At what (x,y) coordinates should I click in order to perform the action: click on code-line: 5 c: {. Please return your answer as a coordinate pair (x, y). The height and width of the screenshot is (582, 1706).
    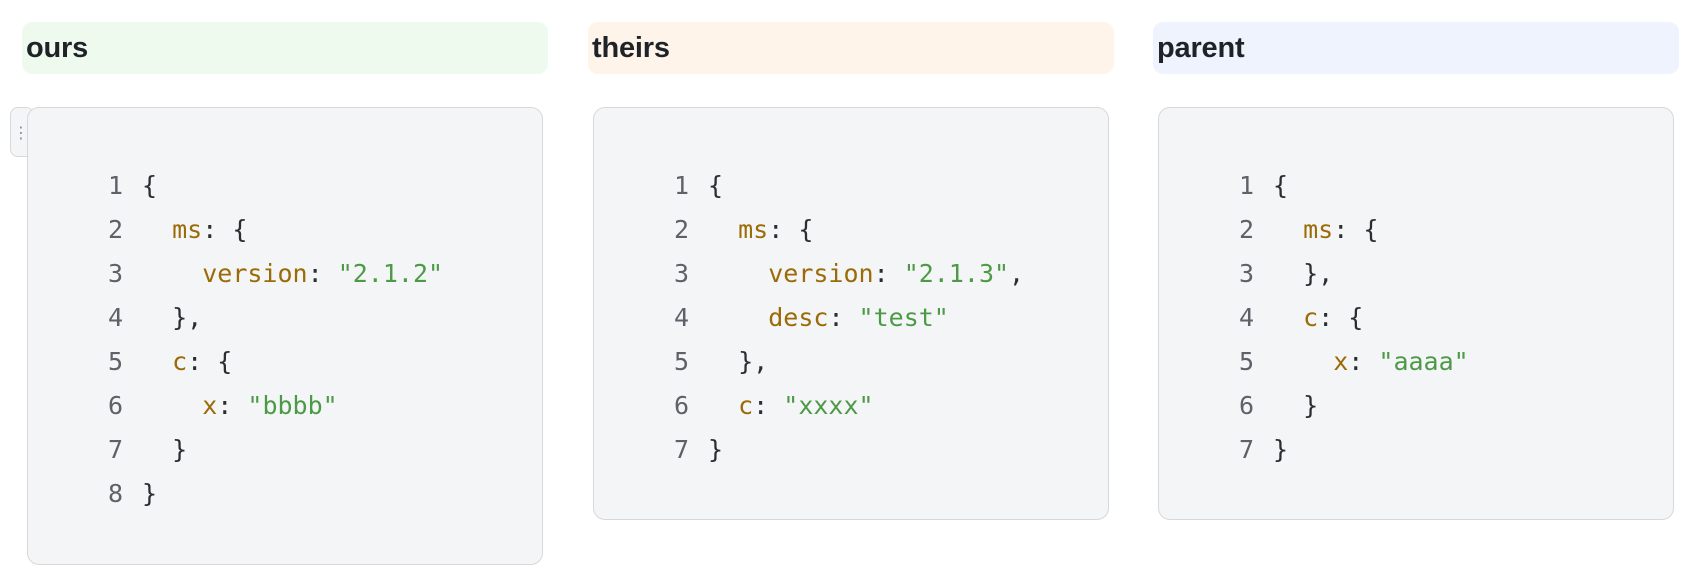
    Looking at the image, I should click on (285, 362).